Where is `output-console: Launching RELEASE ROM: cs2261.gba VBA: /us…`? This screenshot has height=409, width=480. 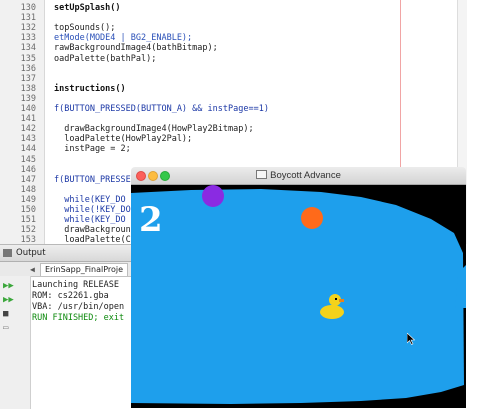
output-console: Launching RELEASE ROM: cs2261.gba VBA: /us… is located at coordinates (78, 302).